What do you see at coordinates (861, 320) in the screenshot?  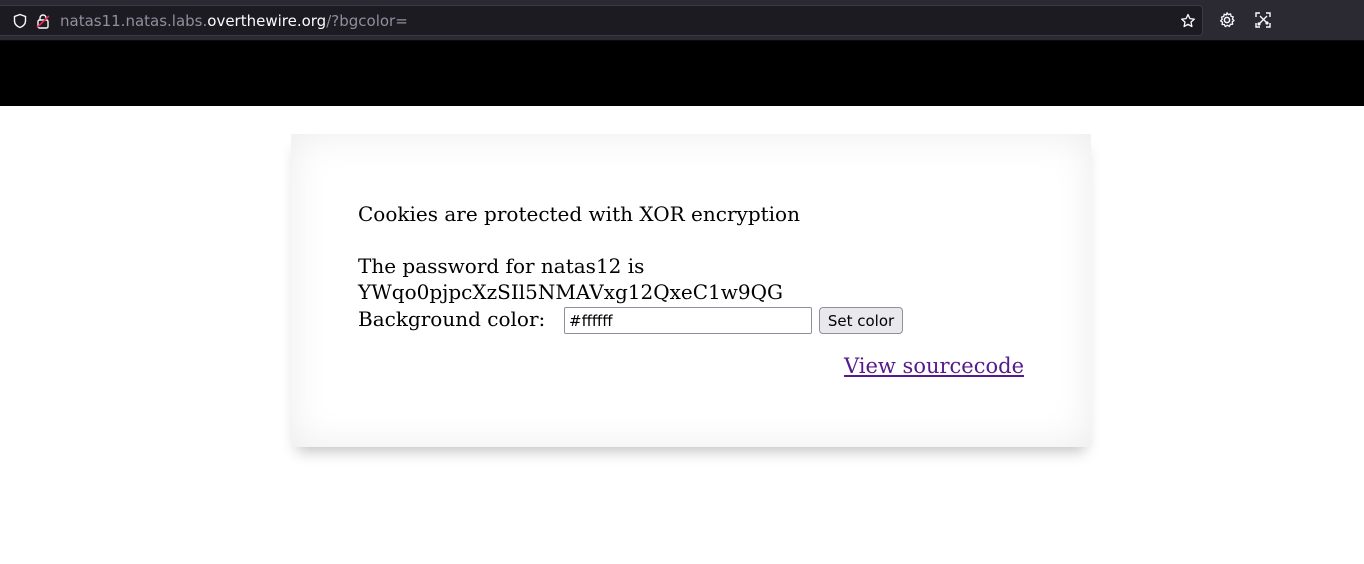 I see `set-color-button: Set color` at bounding box center [861, 320].